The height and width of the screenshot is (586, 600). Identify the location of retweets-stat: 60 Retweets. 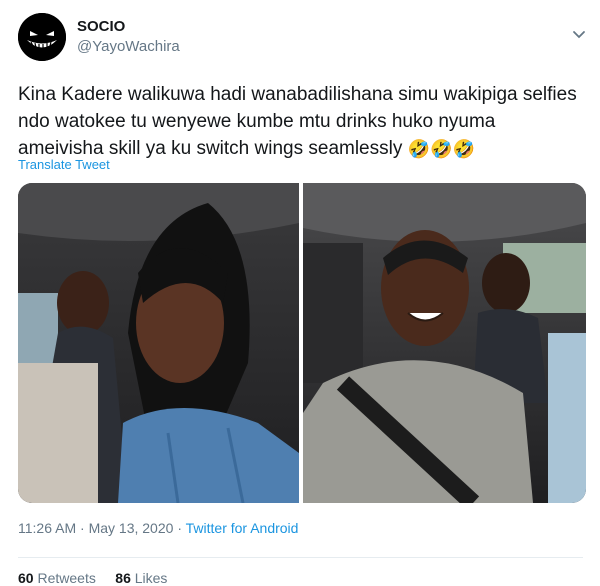
(57, 578).